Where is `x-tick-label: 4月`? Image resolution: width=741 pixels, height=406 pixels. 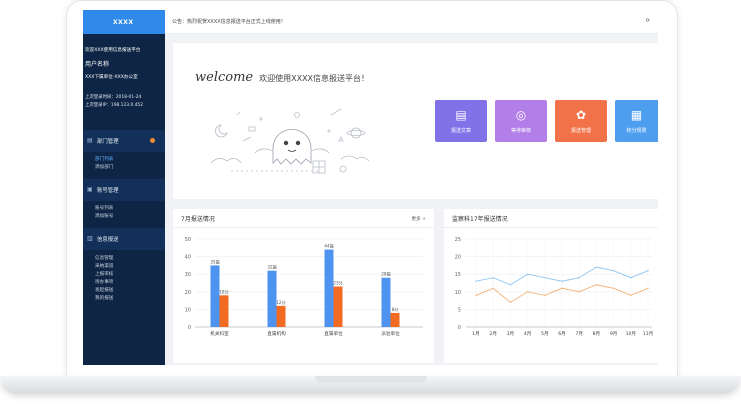
x-tick-label: 4月 is located at coordinates (528, 334).